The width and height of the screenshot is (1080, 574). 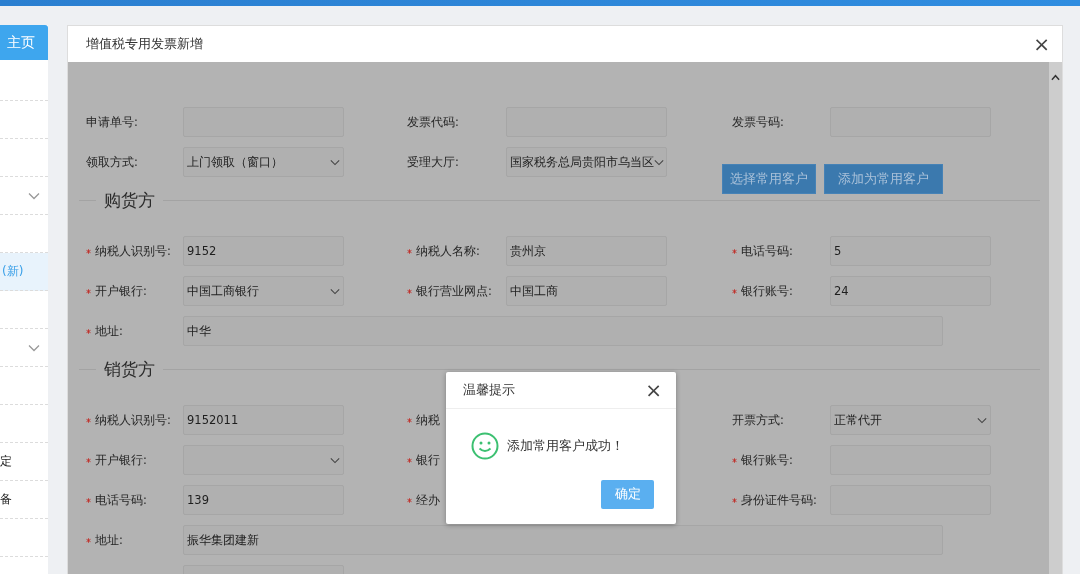 I want to click on field-label: 身份证件号码:, so click(x=779, y=500).